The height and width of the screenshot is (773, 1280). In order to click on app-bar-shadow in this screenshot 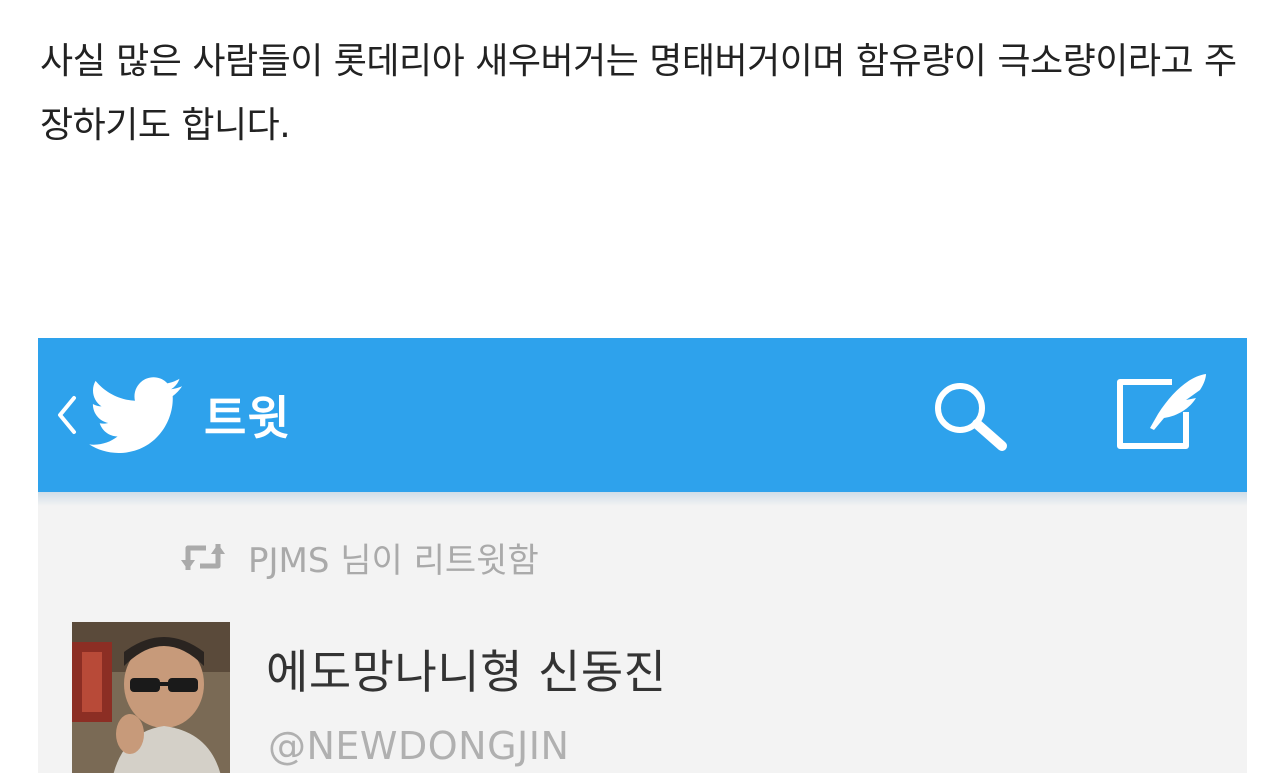, I will do `click(642, 499)`.